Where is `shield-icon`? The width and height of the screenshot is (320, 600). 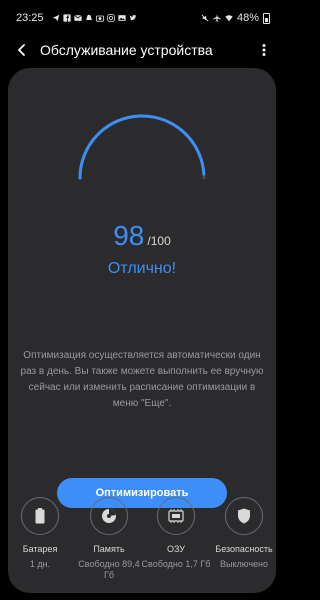 shield-icon is located at coordinates (244, 516).